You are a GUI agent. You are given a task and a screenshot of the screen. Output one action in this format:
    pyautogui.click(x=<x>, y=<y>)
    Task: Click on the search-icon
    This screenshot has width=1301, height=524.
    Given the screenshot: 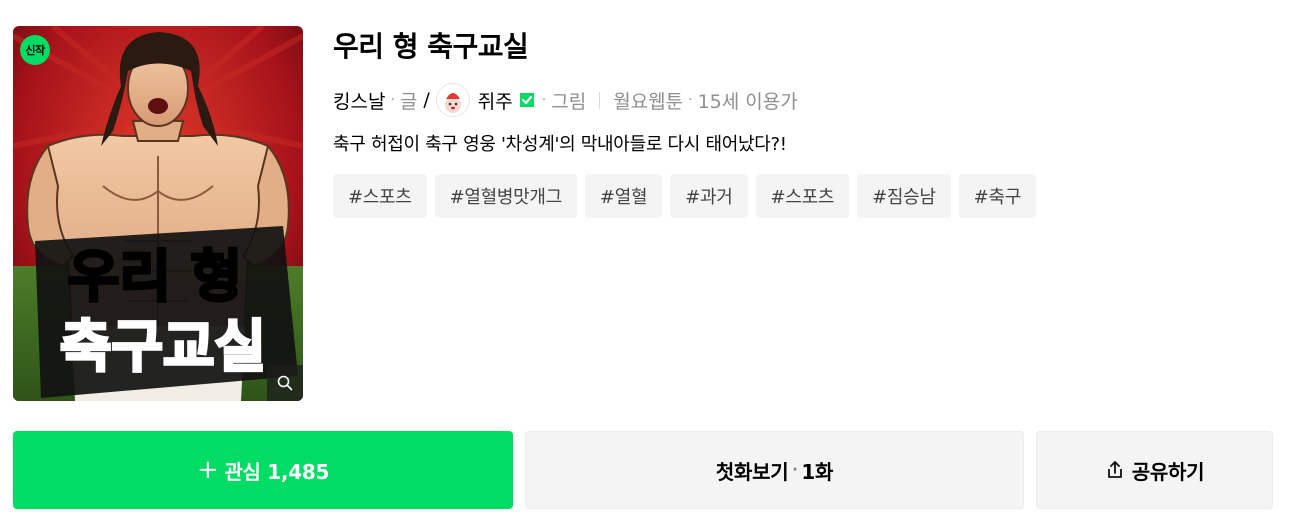 What is the action you would take?
    pyautogui.click(x=285, y=383)
    